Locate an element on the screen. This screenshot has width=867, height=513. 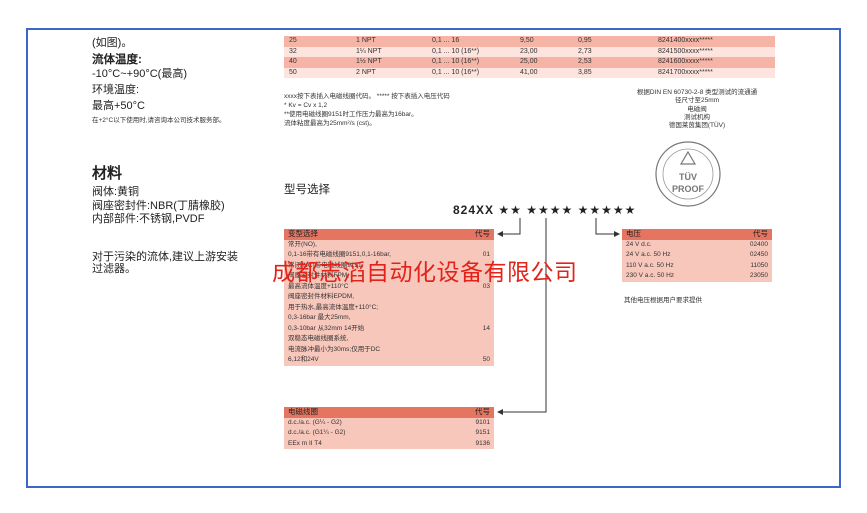
row-label: 0,3-10bar 从32mm 14开始 is located at coordinates (371, 328).